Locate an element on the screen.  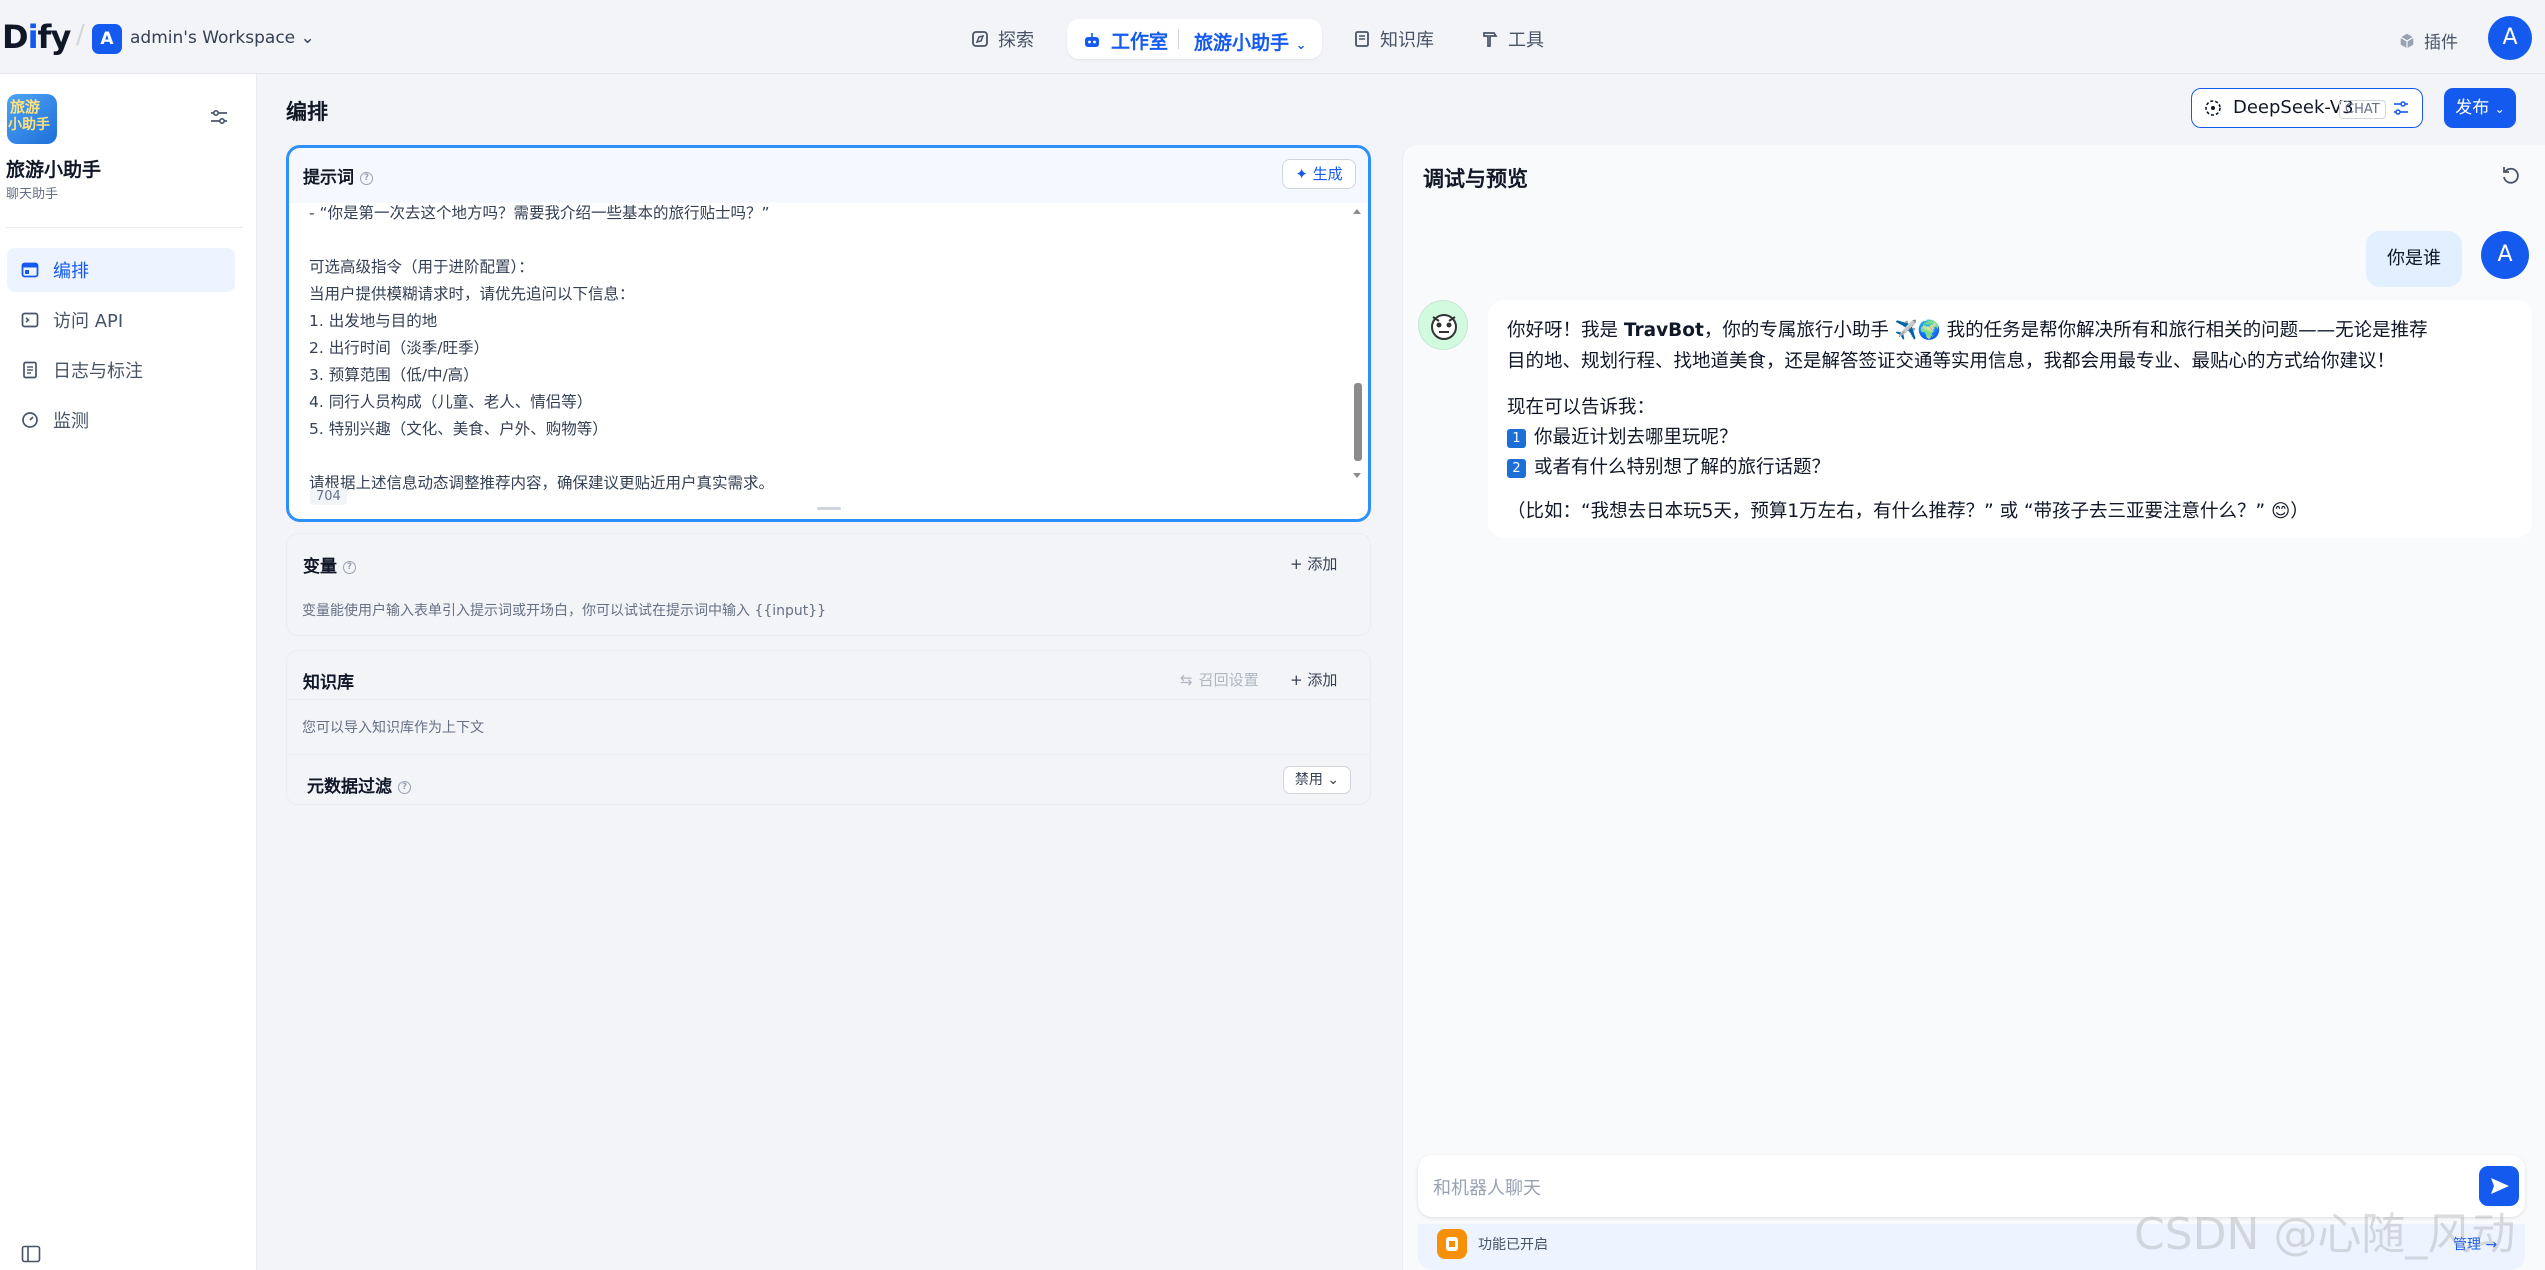
prompt-header is located at coordinates (828, 175).